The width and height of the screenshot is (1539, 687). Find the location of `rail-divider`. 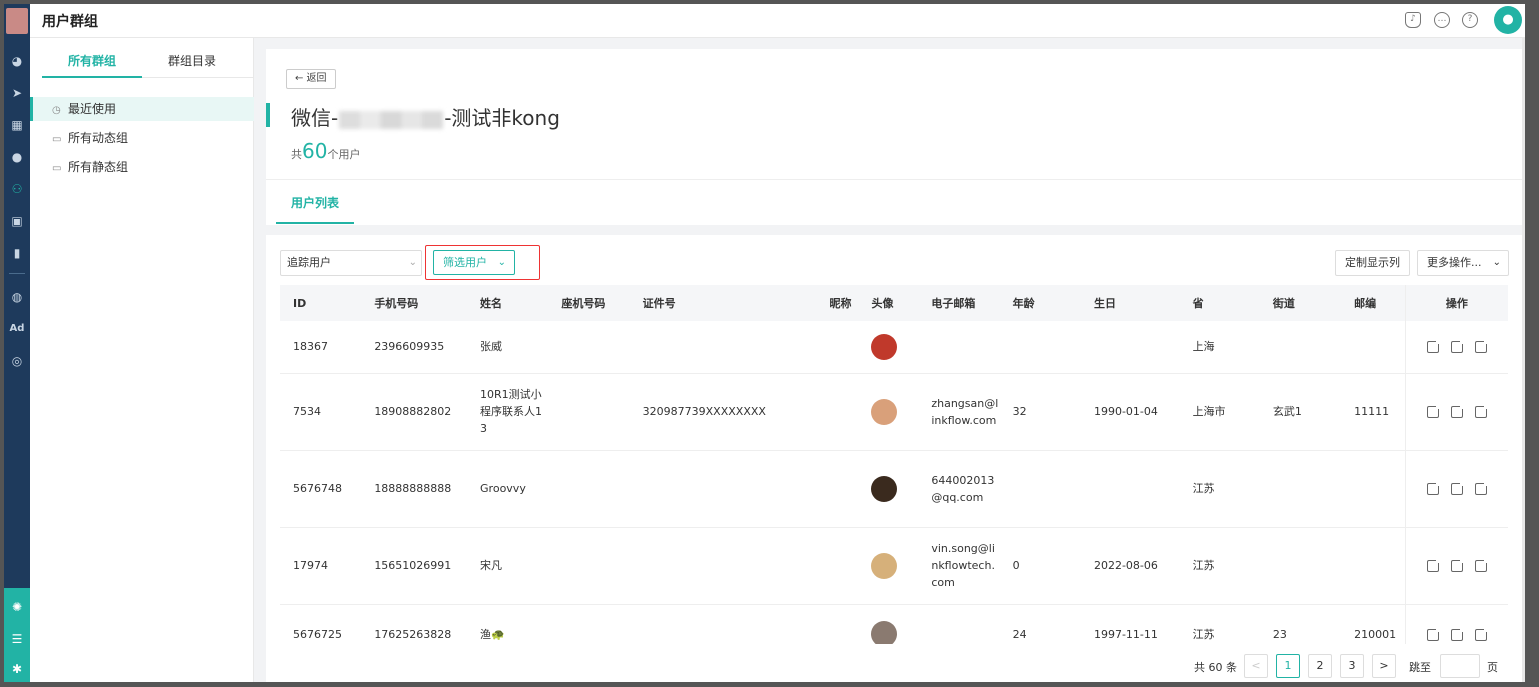

rail-divider is located at coordinates (17, 273).